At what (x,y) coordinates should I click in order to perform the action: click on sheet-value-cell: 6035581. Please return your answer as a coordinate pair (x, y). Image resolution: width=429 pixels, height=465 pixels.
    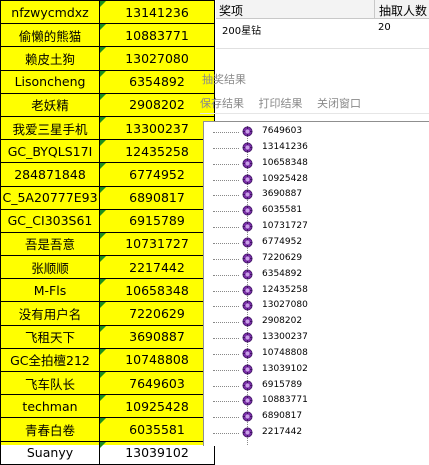
    Looking at the image, I should click on (157, 429).